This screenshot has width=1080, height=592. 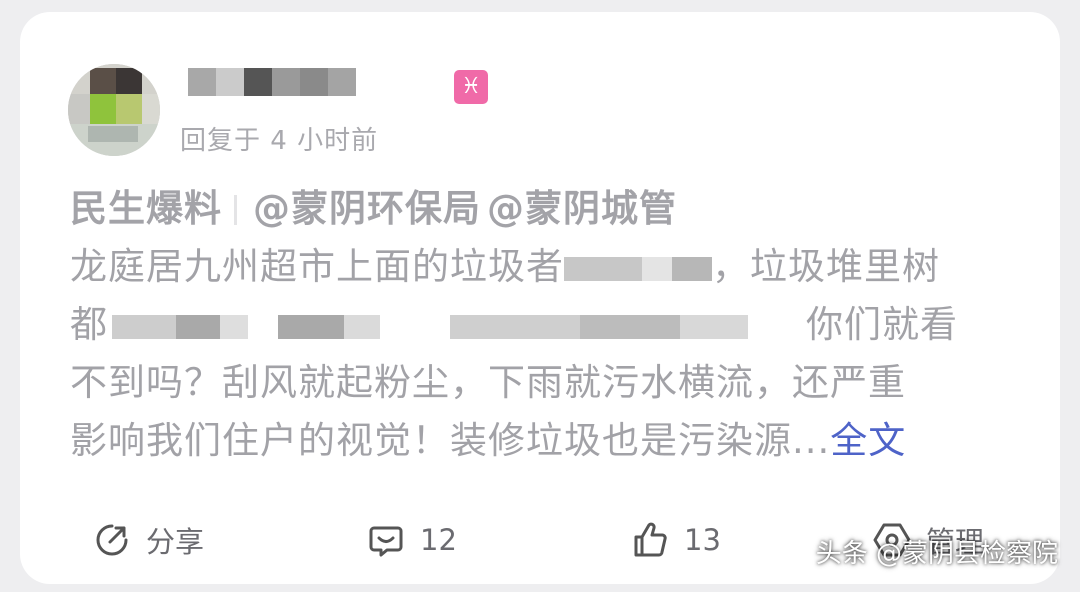 I want to click on username-redacted, so click(x=272, y=82).